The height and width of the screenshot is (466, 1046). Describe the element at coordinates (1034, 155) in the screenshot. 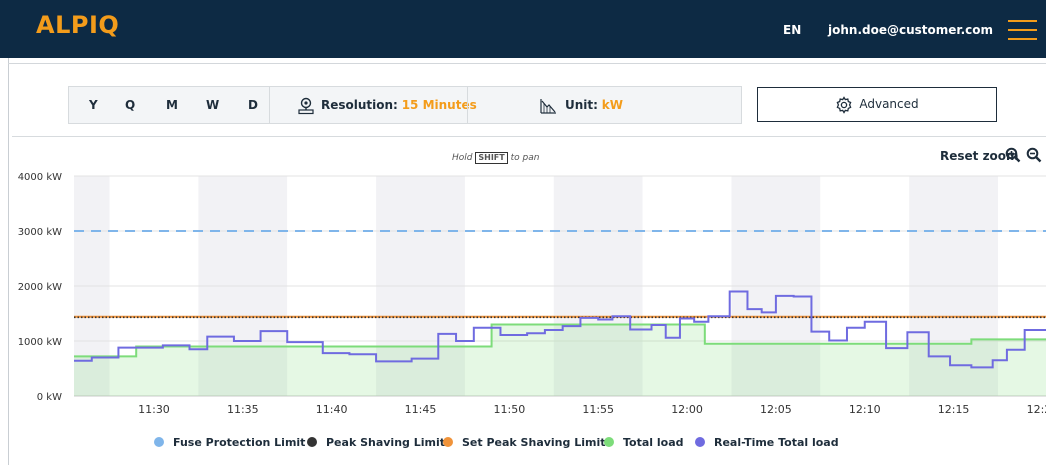

I see `zoom-out-icon` at that location.